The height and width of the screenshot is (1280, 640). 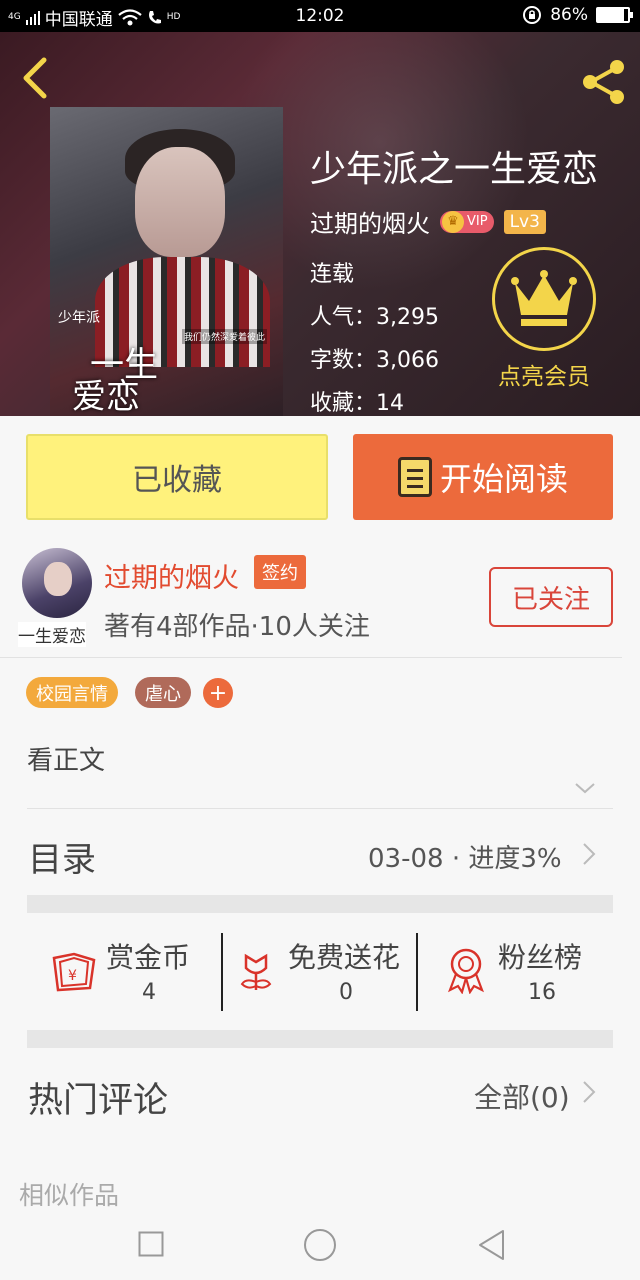 What do you see at coordinates (149, 992) in the screenshot?
I see `reward-coins-value: 4` at bounding box center [149, 992].